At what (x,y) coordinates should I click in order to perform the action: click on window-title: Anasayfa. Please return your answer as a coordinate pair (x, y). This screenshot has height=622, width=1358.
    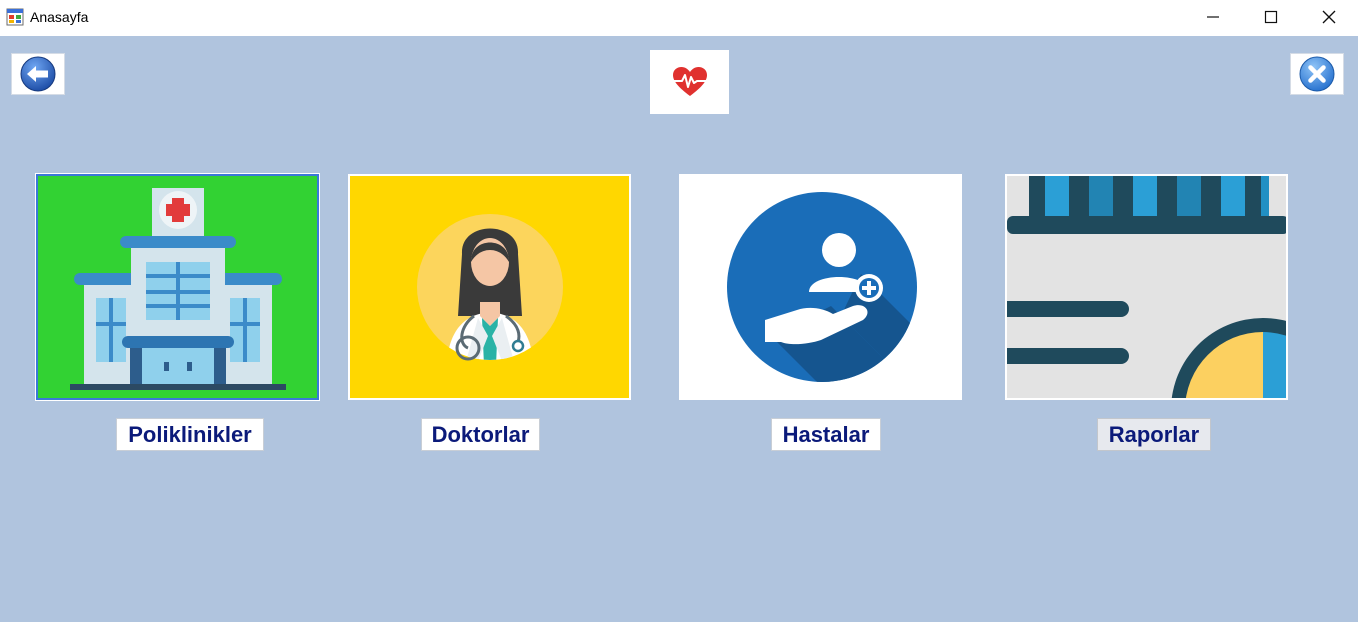
    Looking at the image, I should click on (59, 17).